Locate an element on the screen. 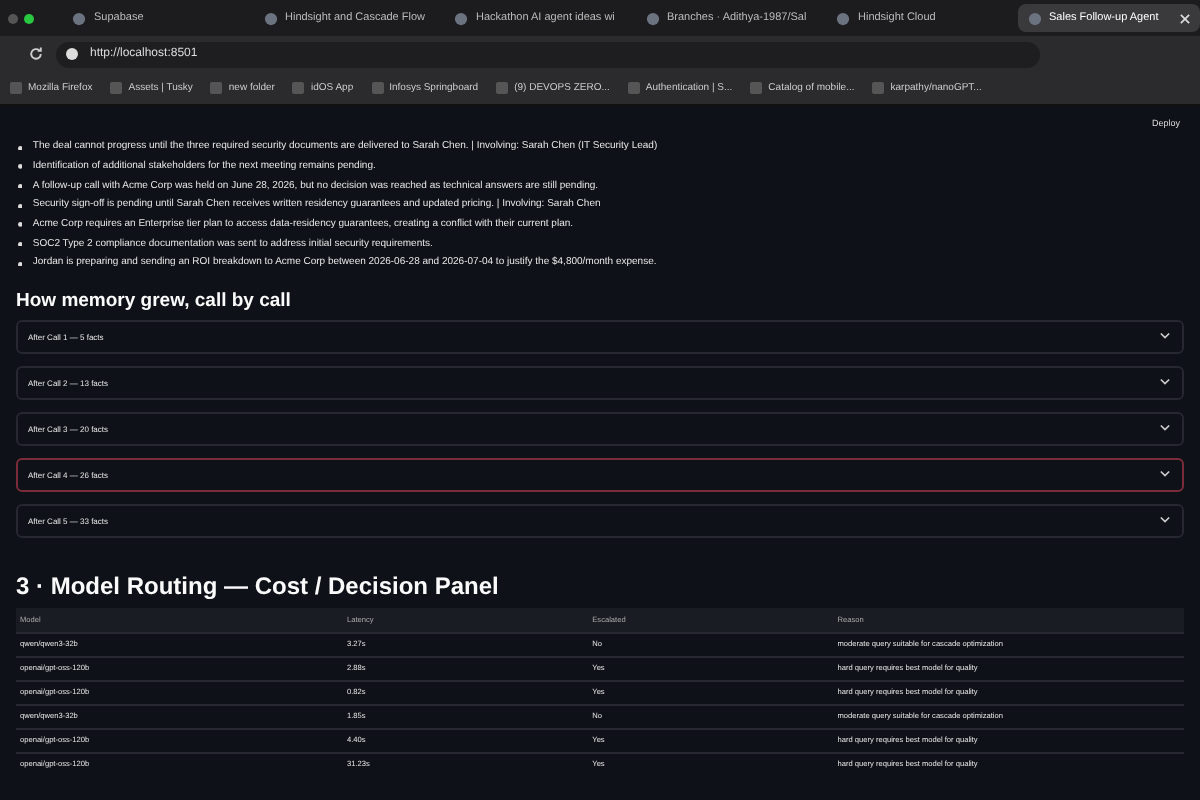 This screenshot has height=800, width=1200. close-icon is located at coordinates (1185, 18).